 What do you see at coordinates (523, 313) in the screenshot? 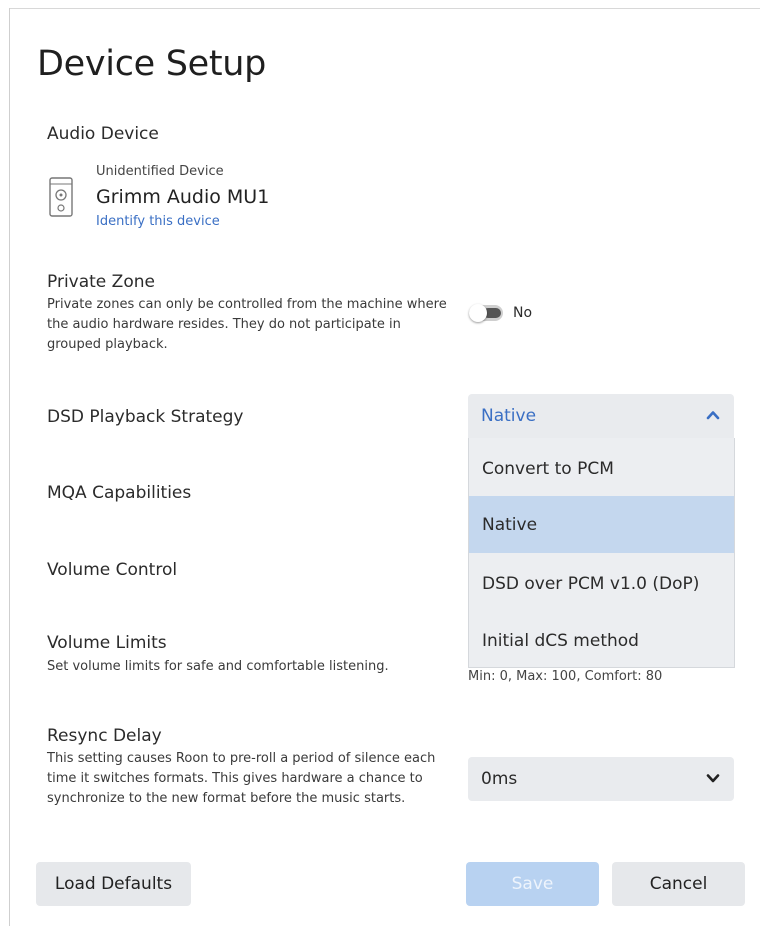
I see `private-zone-toggle-label: No` at bounding box center [523, 313].